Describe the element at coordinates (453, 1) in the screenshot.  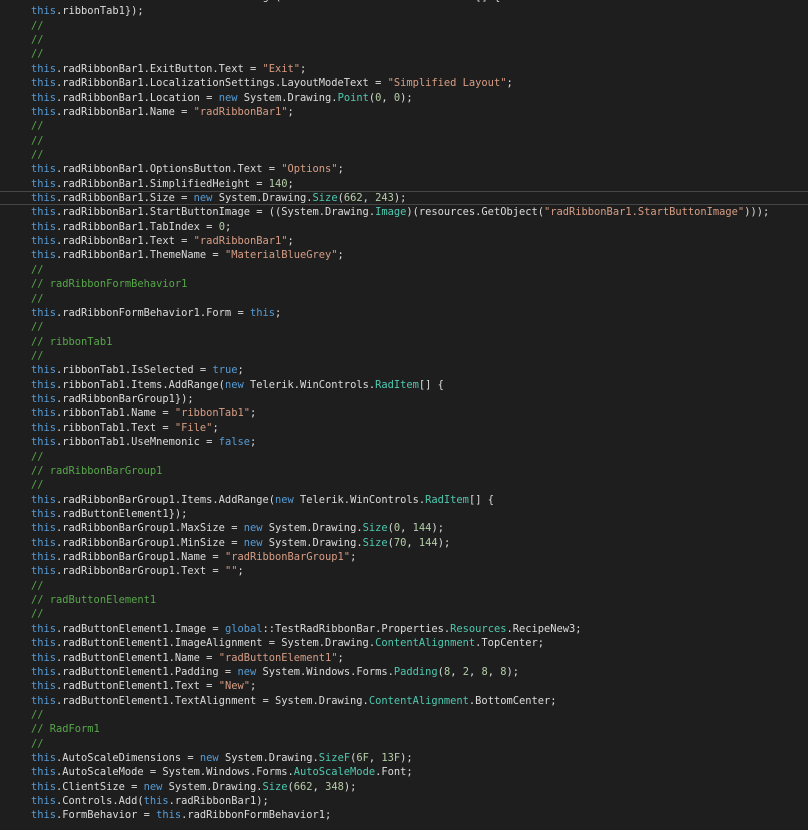
I see `type-token: RadItem` at that location.